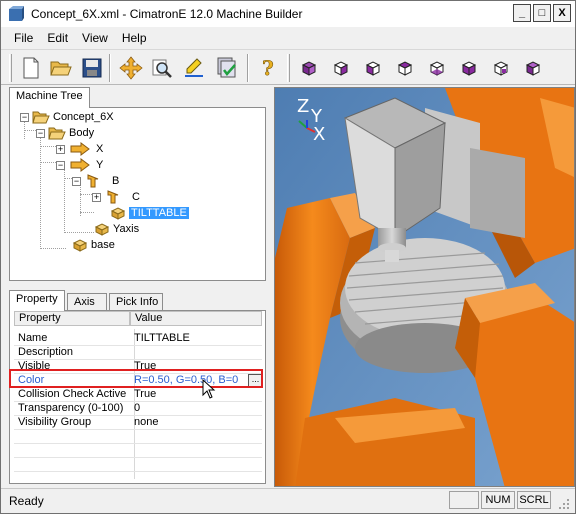 This screenshot has width=576, height=514. I want to click on column-header-property: Property, so click(72, 318).